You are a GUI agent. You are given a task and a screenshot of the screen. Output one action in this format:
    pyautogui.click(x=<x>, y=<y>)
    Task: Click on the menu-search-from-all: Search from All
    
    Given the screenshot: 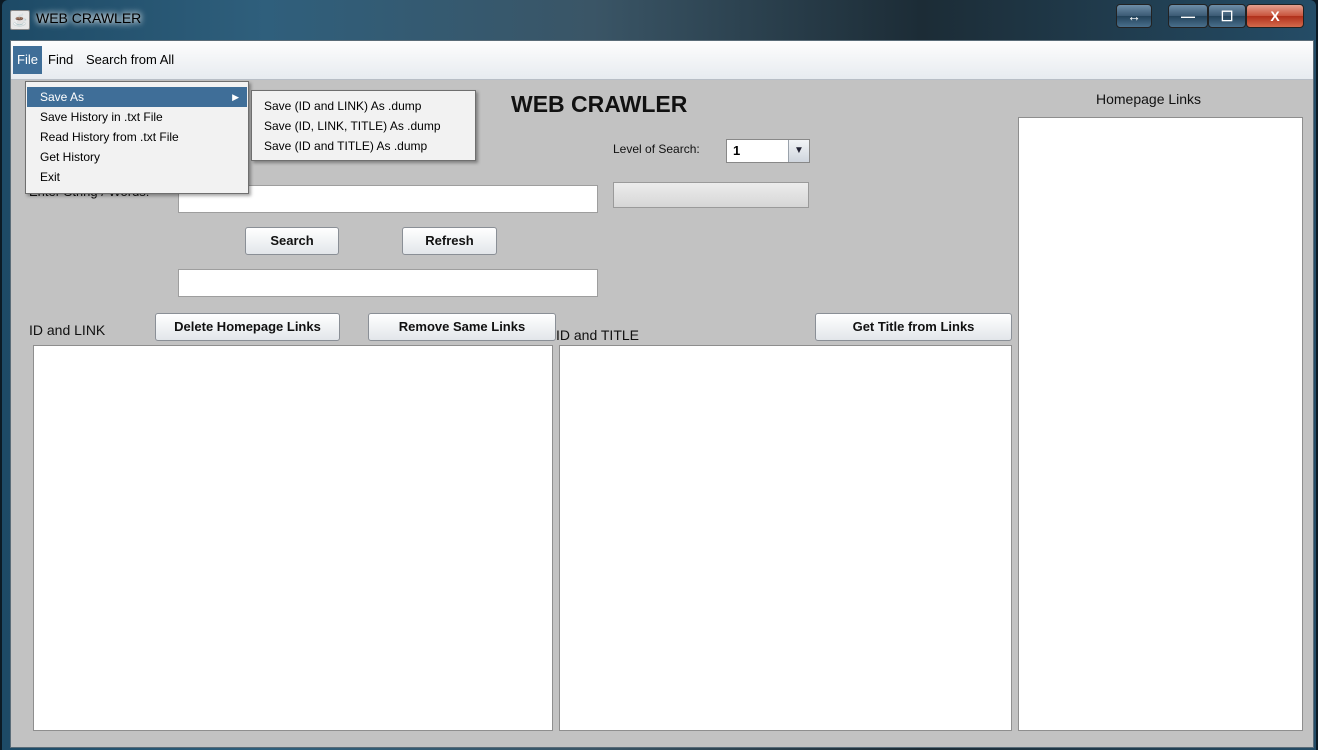 What is the action you would take?
    pyautogui.click(x=130, y=60)
    